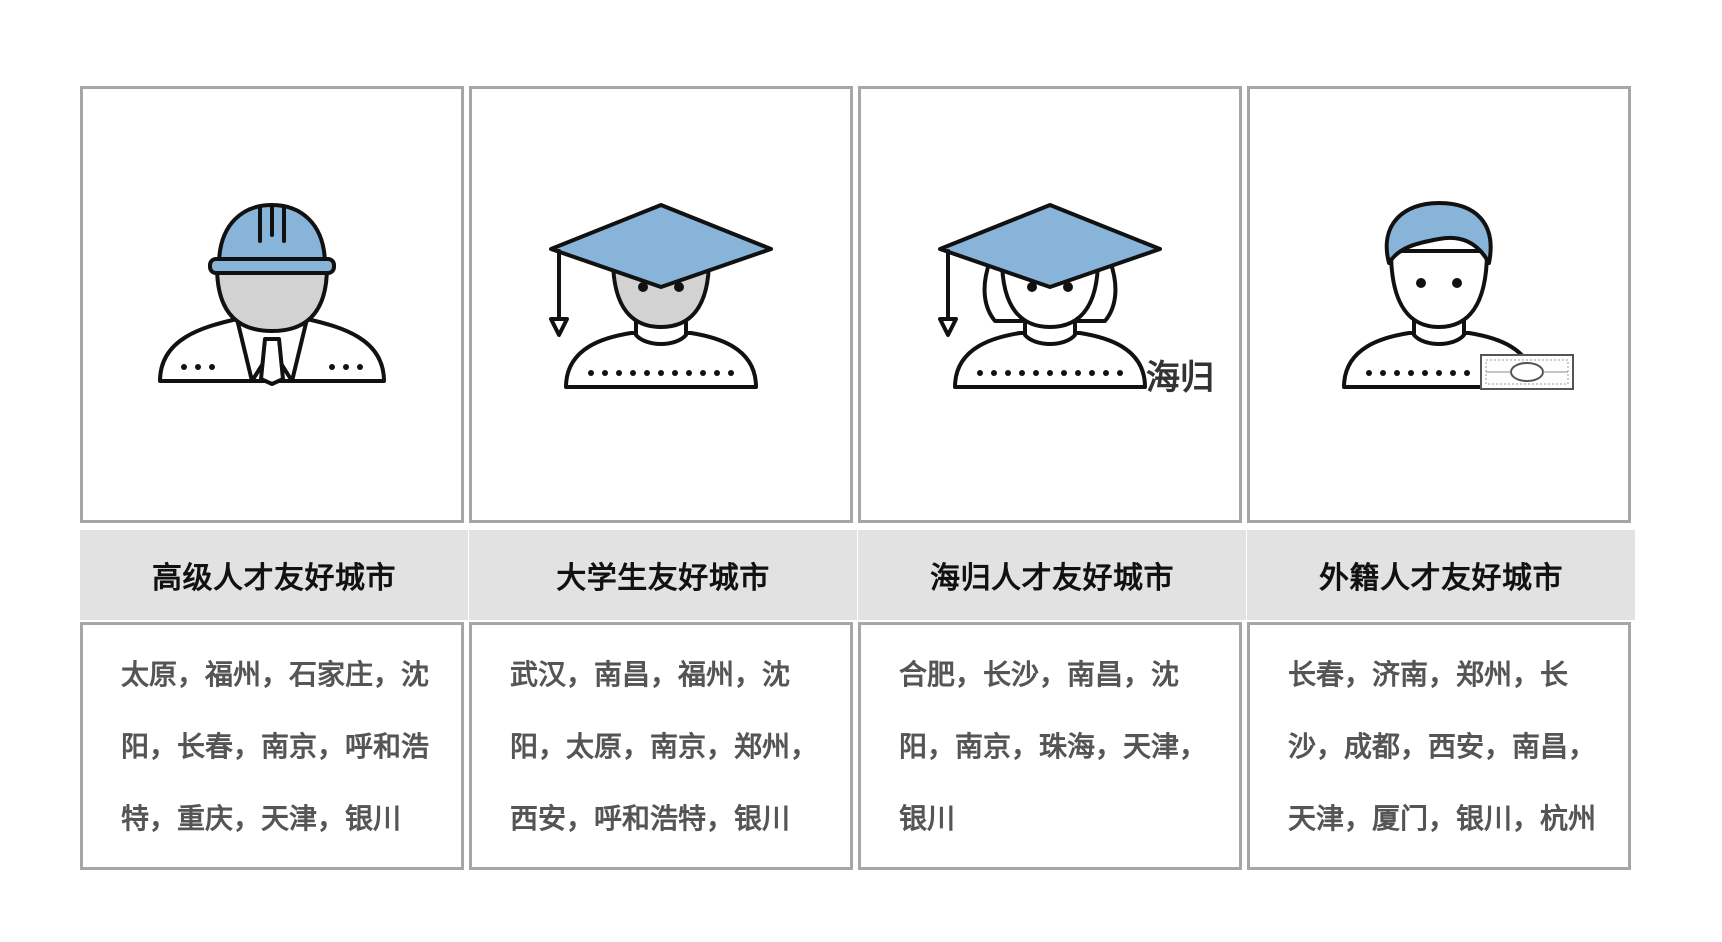  Describe the element at coordinates (272, 746) in the screenshot. I see `city-list: 太原，福州，石家庄，沈阳，长春，南京，呼和浩特，重庆，天津，银川` at that location.